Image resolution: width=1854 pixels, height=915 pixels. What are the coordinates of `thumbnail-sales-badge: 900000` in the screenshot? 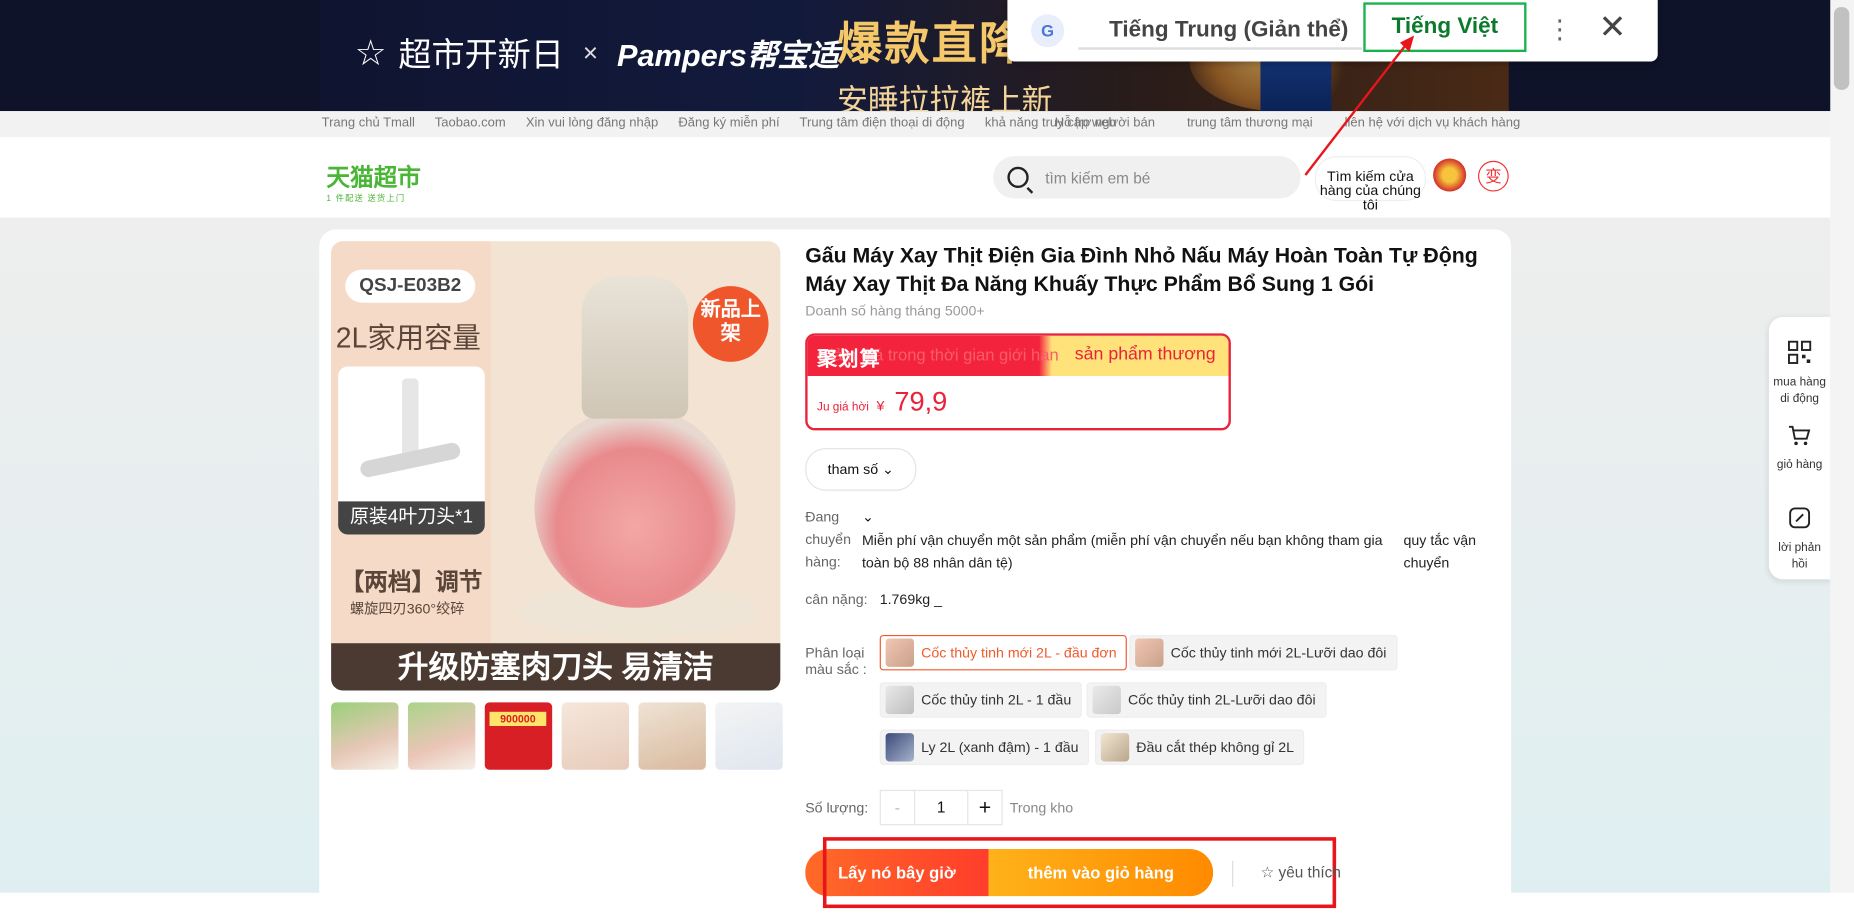 It's located at (518, 718).